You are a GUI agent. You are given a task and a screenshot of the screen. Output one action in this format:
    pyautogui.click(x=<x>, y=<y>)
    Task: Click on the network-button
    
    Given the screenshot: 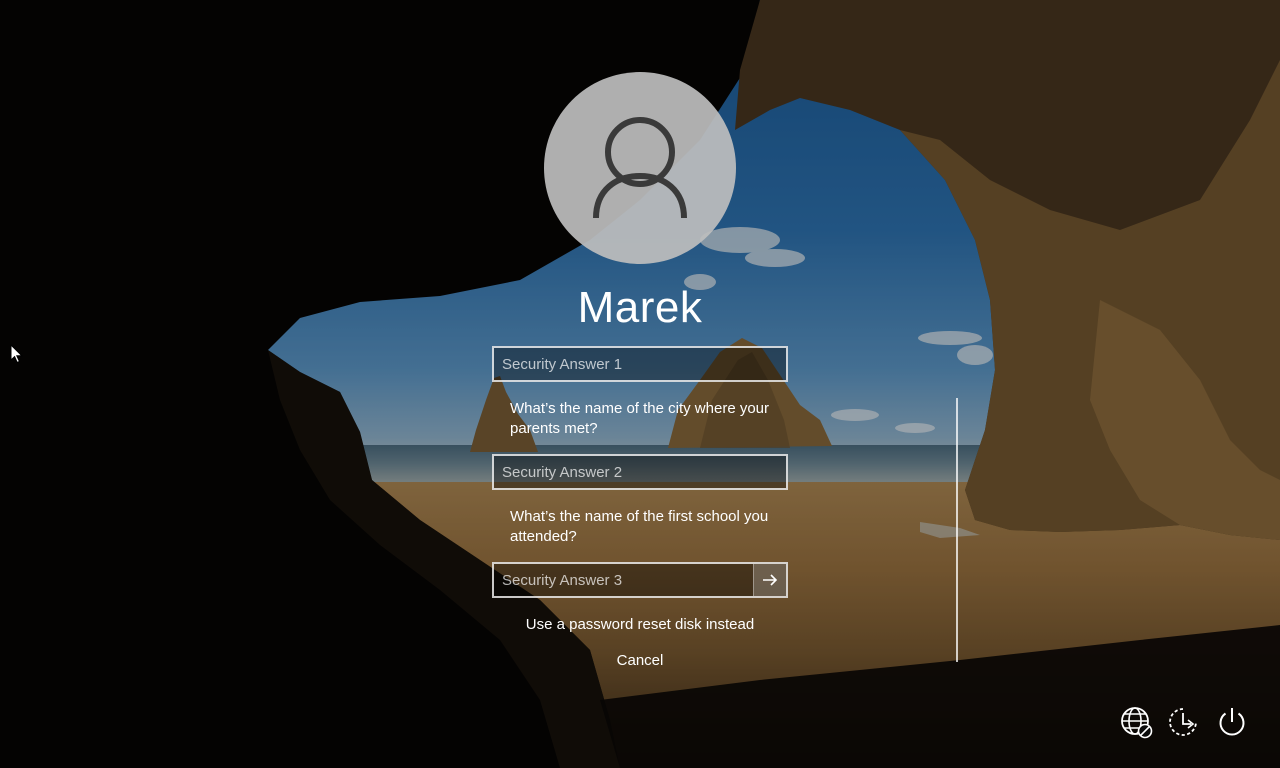 What is the action you would take?
    pyautogui.click(x=1136, y=722)
    